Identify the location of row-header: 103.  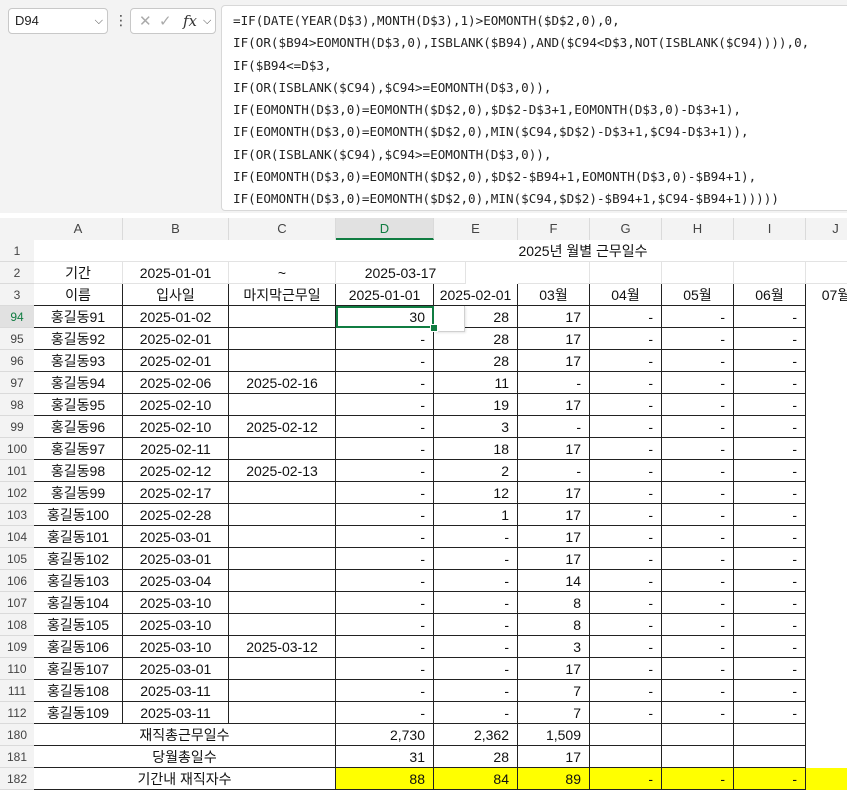
(17, 515).